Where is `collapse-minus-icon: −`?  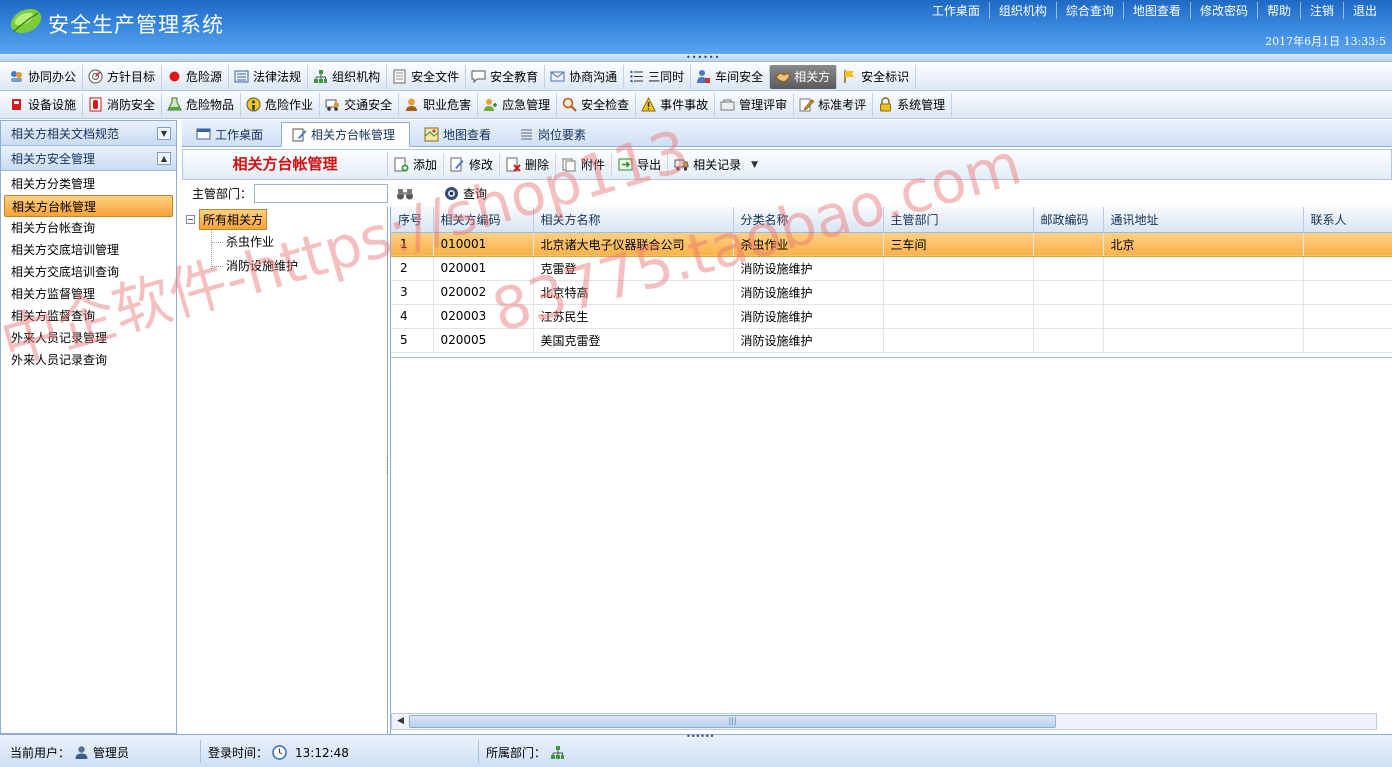
collapse-minus-icon: − is located at coordinates (190, 219).